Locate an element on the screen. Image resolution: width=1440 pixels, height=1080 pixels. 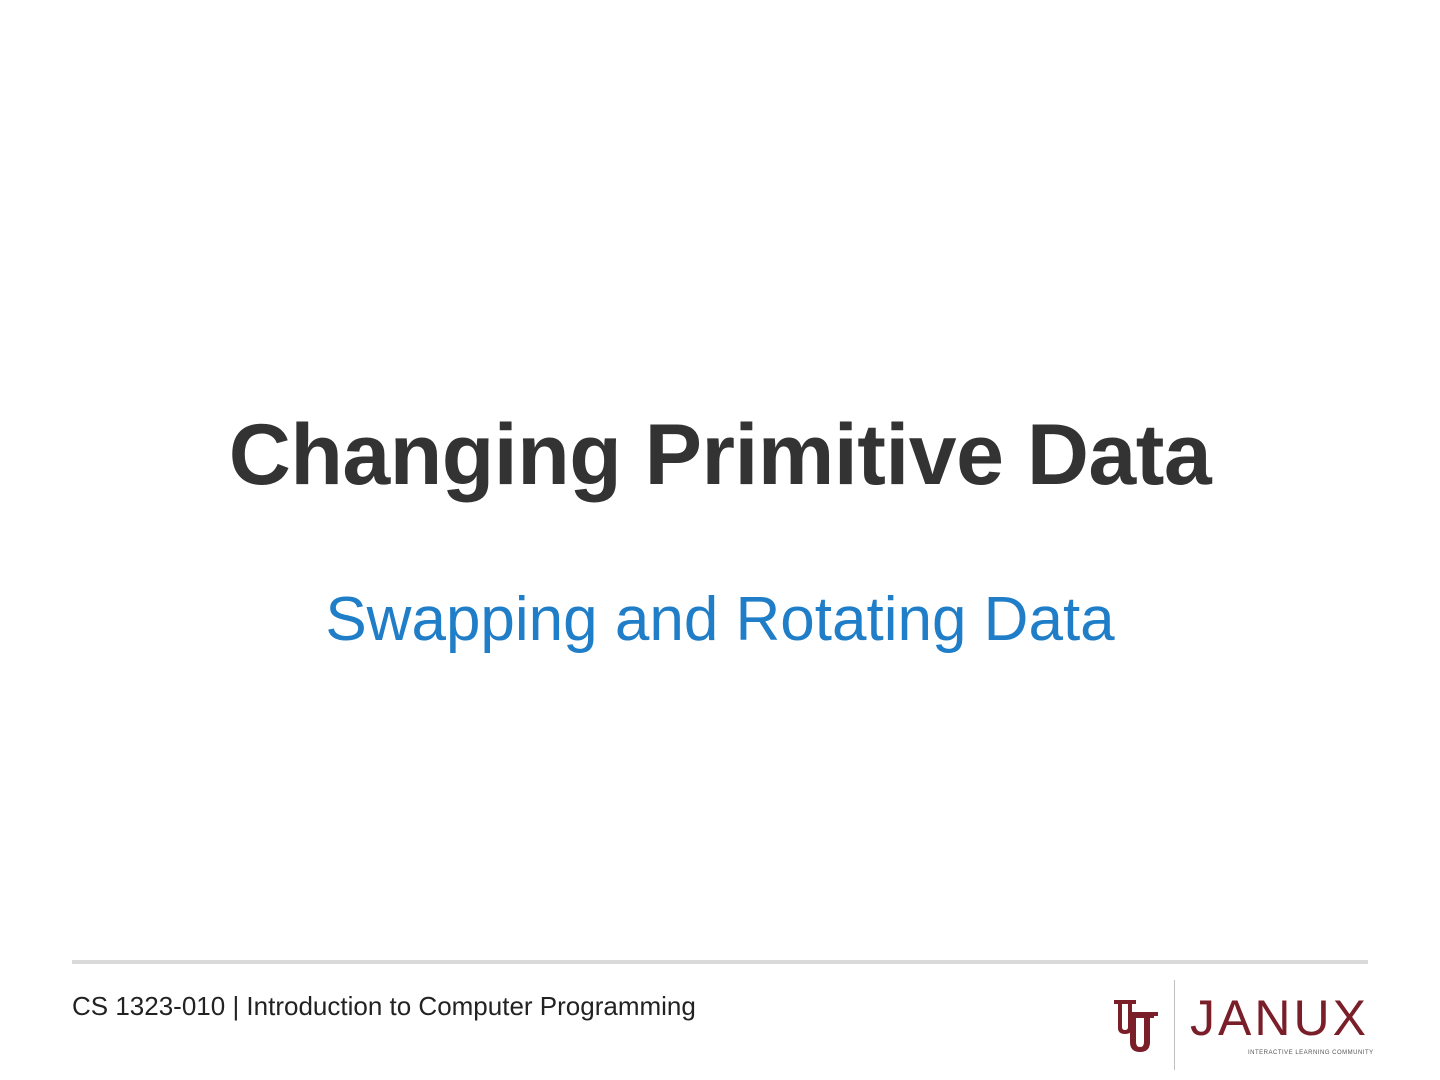
footer-divider is located at coordinates (720, 962).